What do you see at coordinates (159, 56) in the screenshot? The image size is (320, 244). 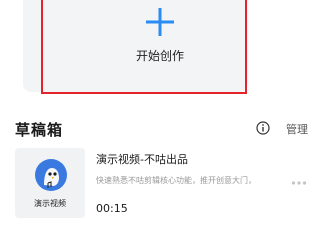 I see `start-creation-label: 开始创作` at bounding box center [159, 56].